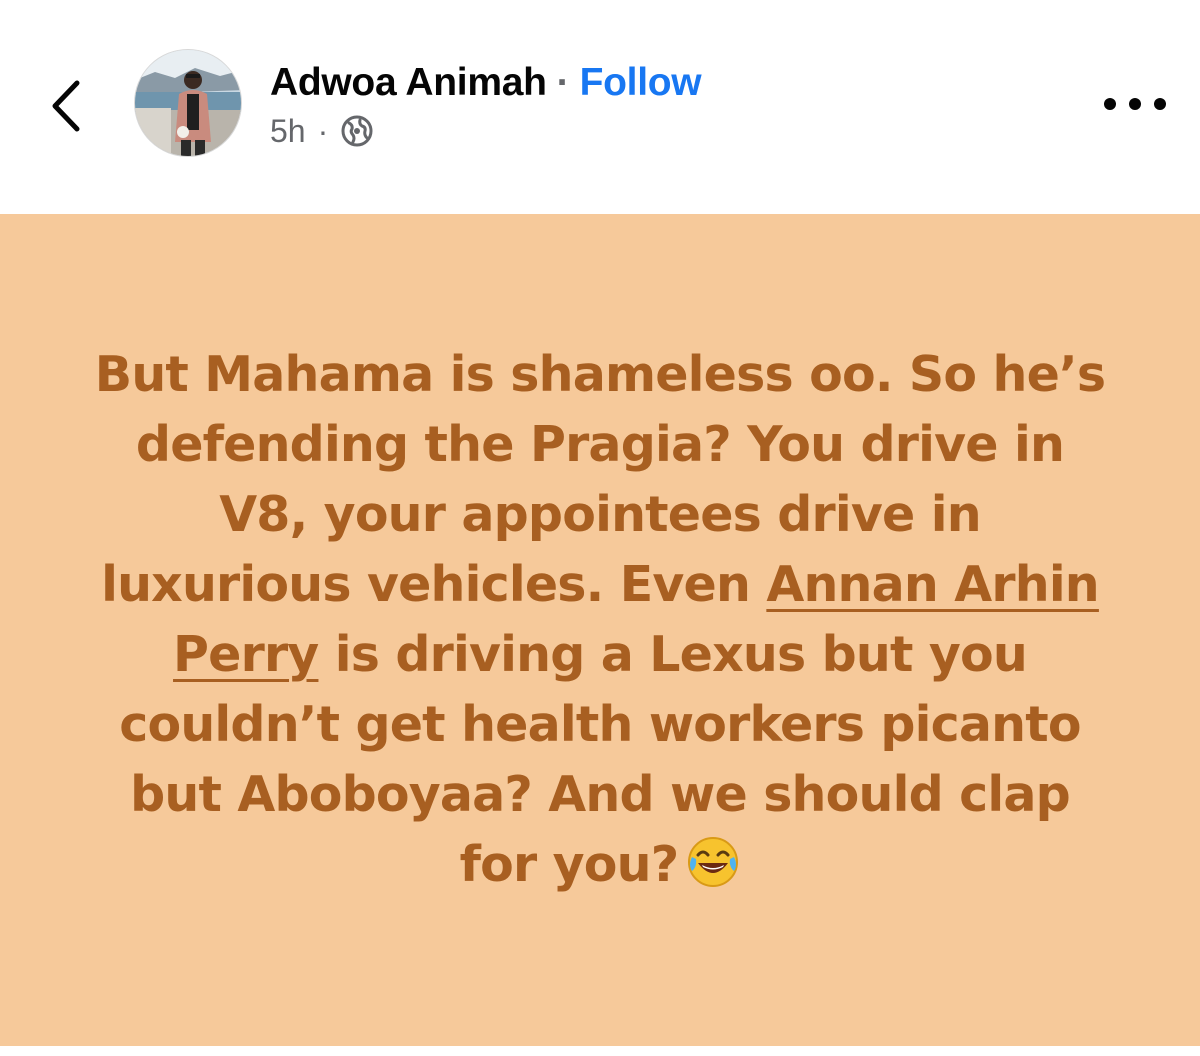 This screenshot has height=1056, width=1200. I want to click on timestamp: 5h, so click(288, 131).